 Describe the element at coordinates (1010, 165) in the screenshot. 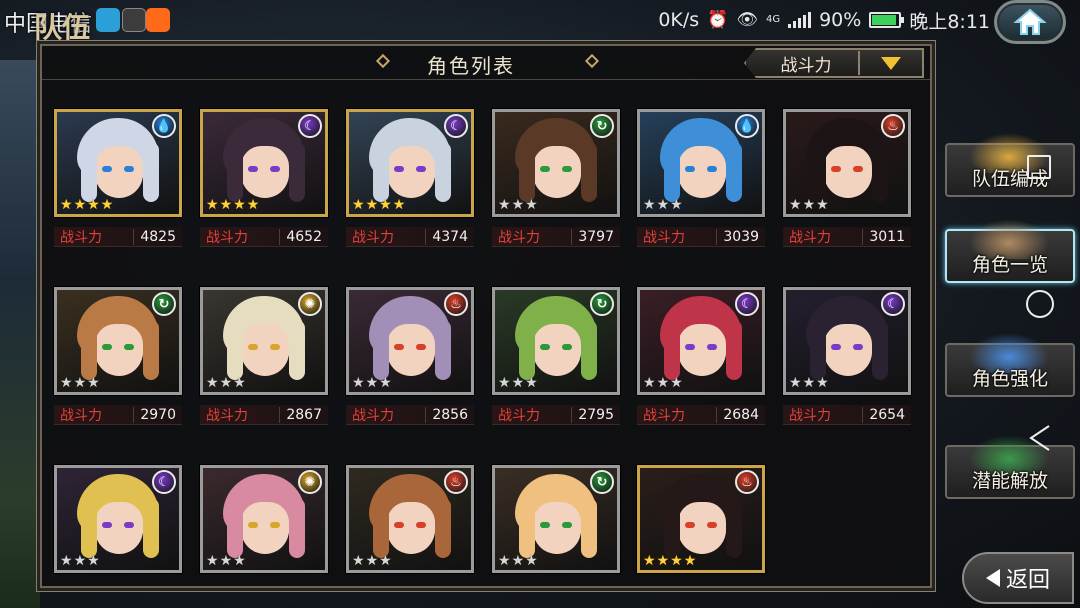

I see `team-formation-button: 队伍编成` at that location.